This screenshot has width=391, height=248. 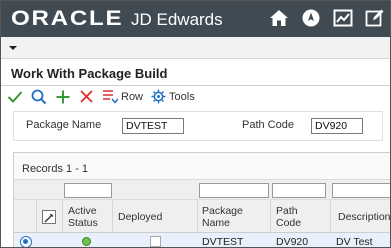 What do you see at coordinates (268, 125) in the screenshot?
I see `path-code-label: Path Code` at bounding box center [268, 125].